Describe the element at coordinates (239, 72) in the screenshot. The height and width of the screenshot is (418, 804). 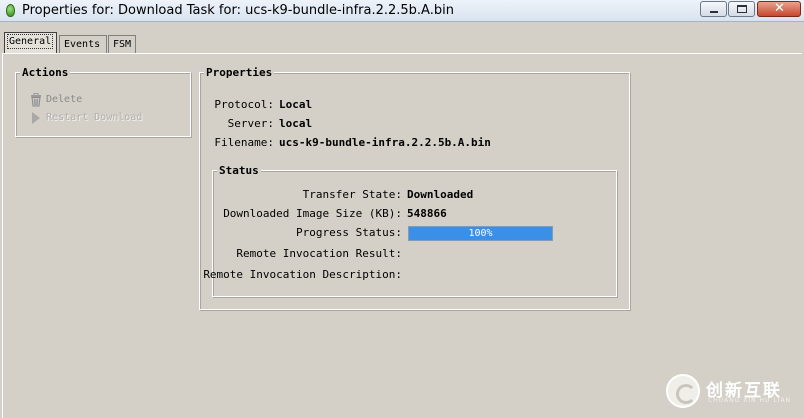
I see `properties-legend: Properties` at that location.